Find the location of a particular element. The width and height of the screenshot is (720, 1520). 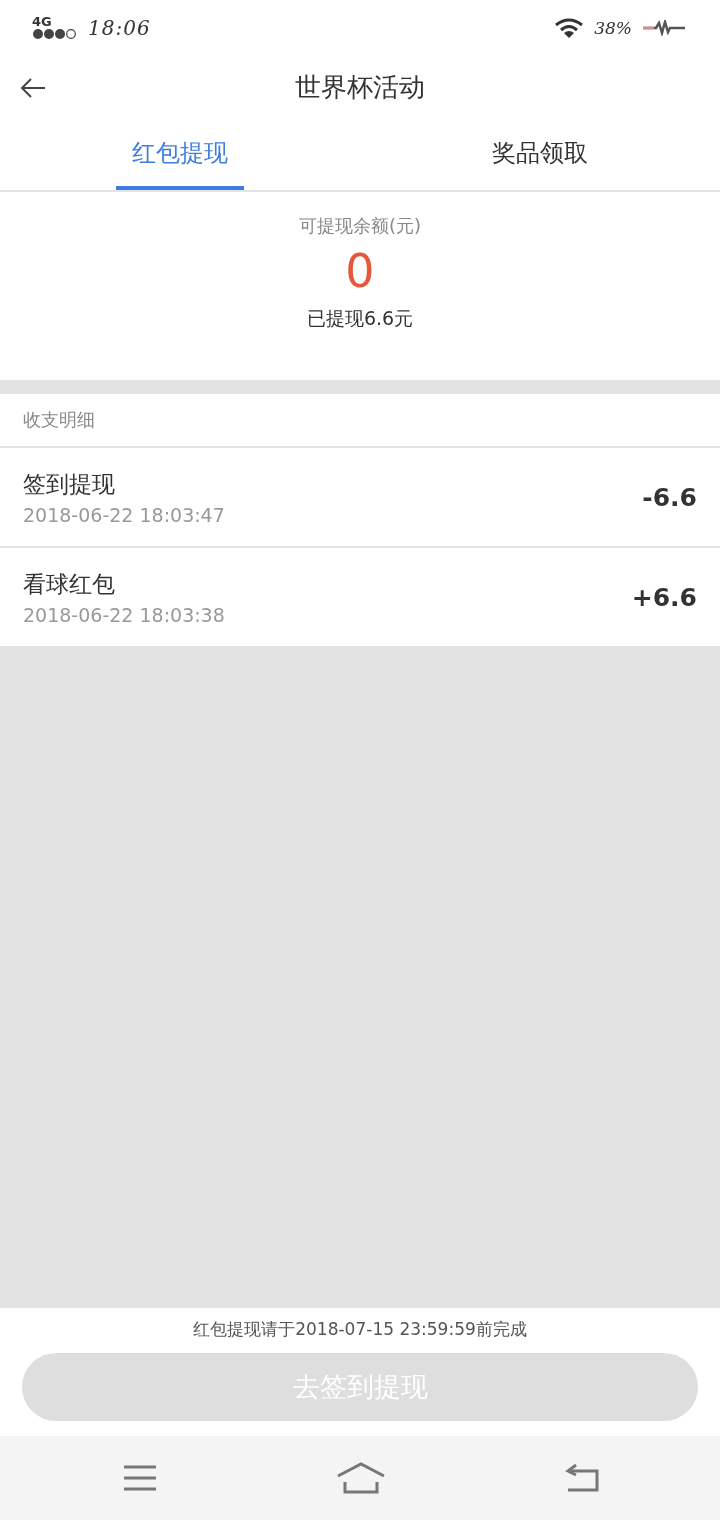

record-name: 看球红包 is located at coordinates (69, 584).